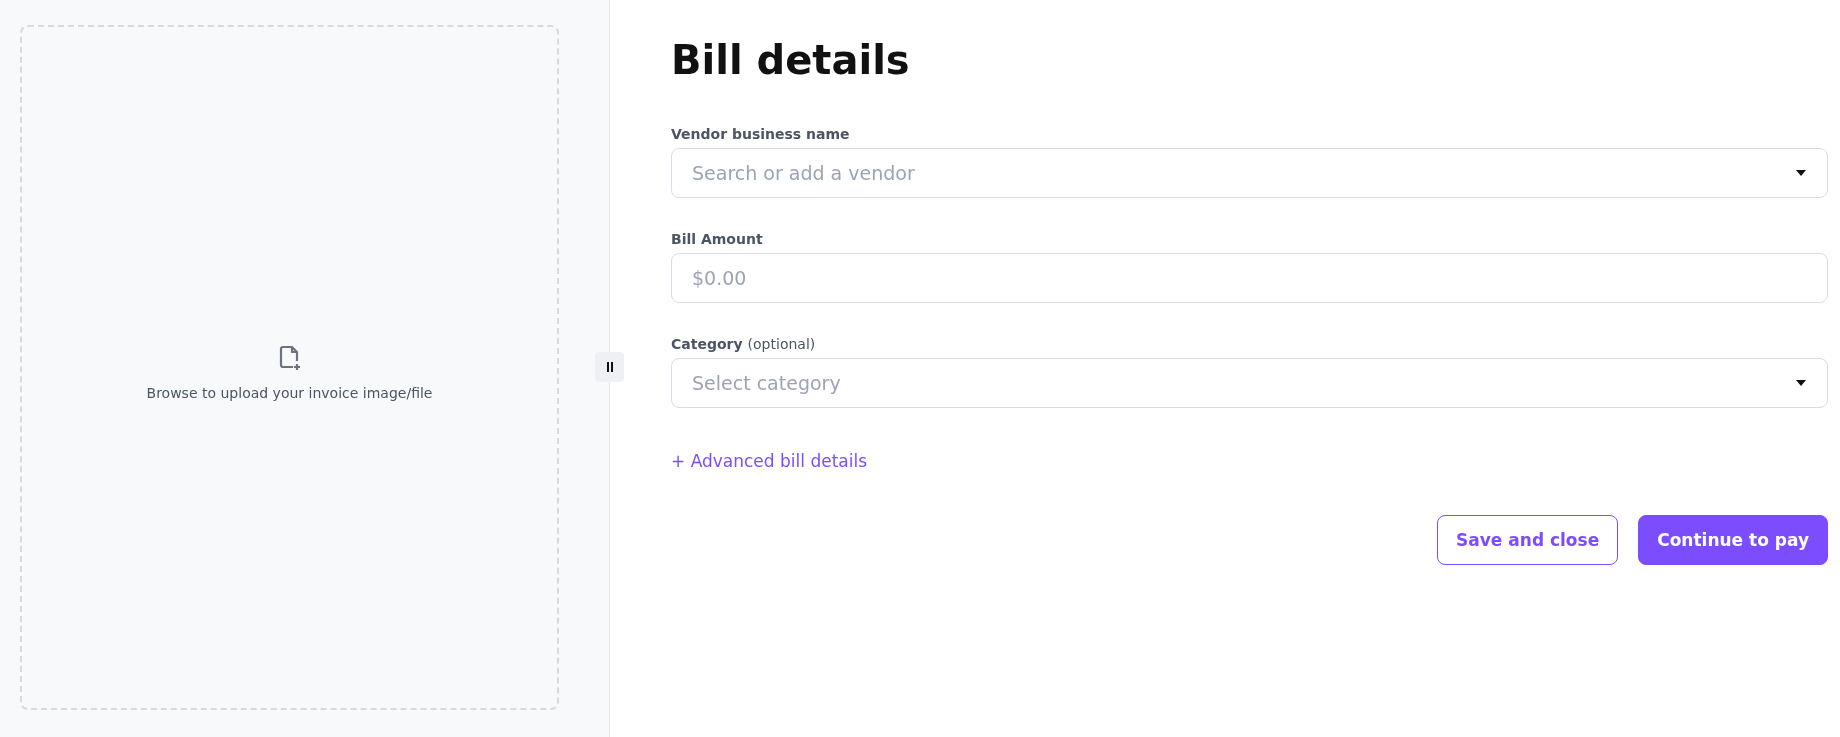 This screenshot has height=737, width=1840. Describe the element at coordinates (1249, 278) in the screenshot. I see `input-field: $0.00` at that location.